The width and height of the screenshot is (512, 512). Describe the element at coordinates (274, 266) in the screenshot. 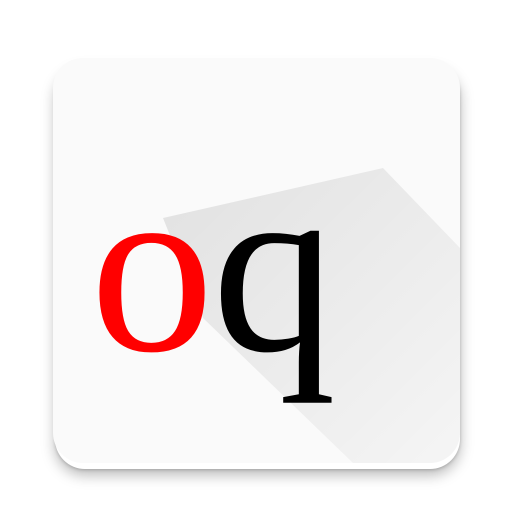

I see `letter-q: q` at that location.